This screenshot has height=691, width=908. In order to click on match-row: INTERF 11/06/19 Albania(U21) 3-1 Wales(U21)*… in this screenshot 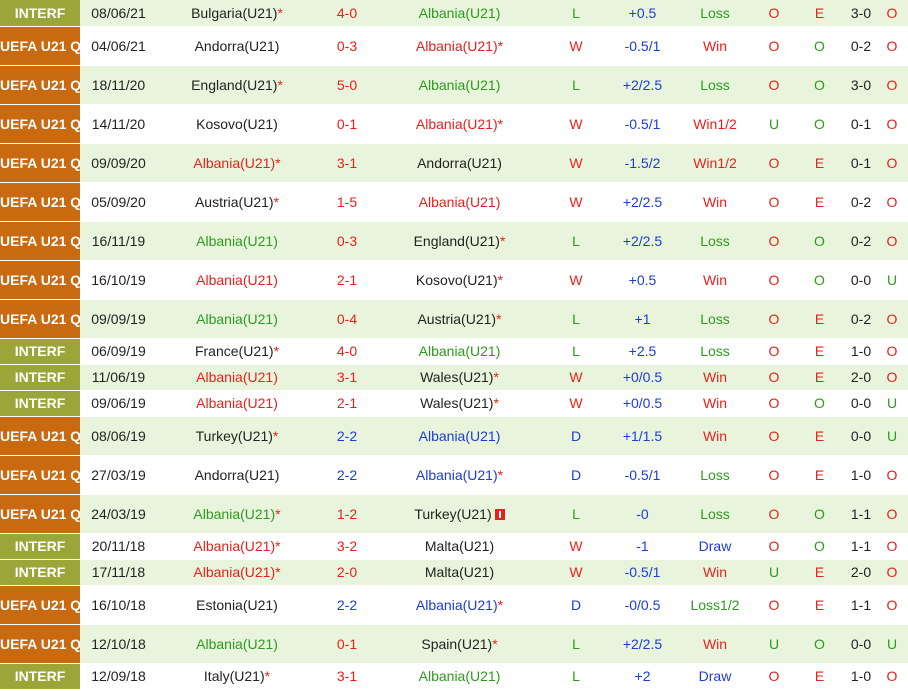, I will do `click(454, 377)`.